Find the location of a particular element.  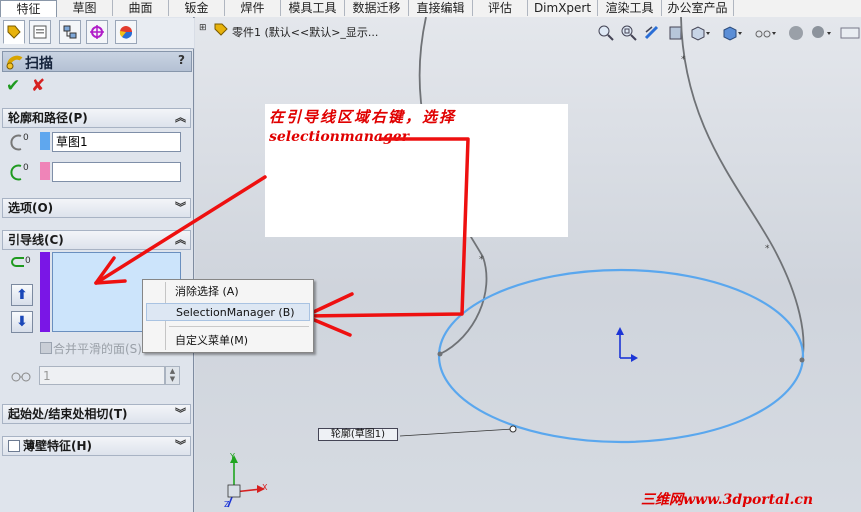

menu-separator is located at coordinates (239, 326).